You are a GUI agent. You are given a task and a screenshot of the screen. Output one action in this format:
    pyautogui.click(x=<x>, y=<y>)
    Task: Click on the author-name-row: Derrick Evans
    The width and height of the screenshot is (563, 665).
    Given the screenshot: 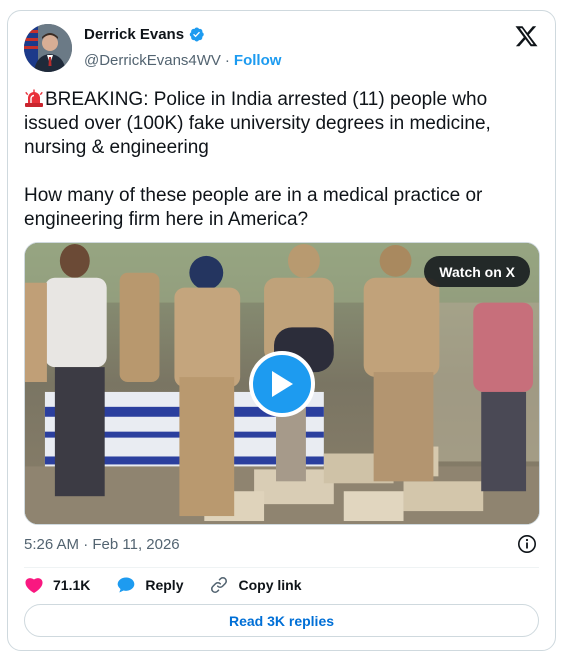 What is the action you would take?
    pyautogui.click(x=144, y=34)
    